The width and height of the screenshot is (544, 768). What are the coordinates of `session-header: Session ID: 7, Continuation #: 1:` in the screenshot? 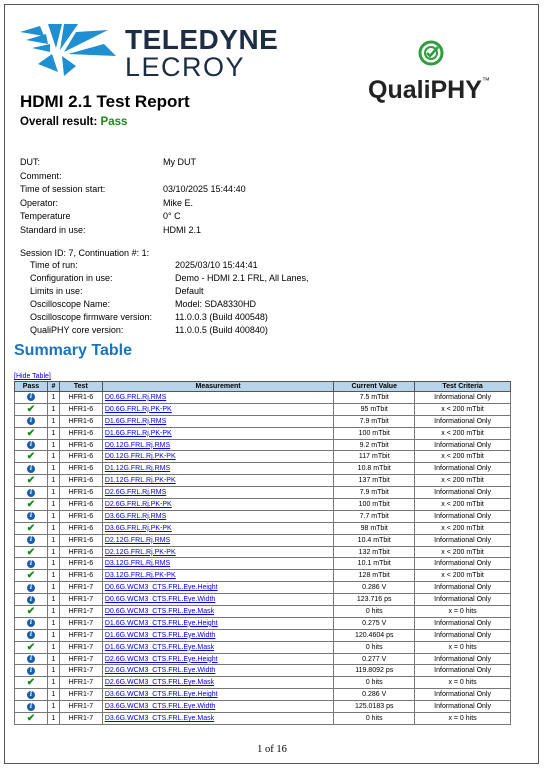 It's located at (85, 253).